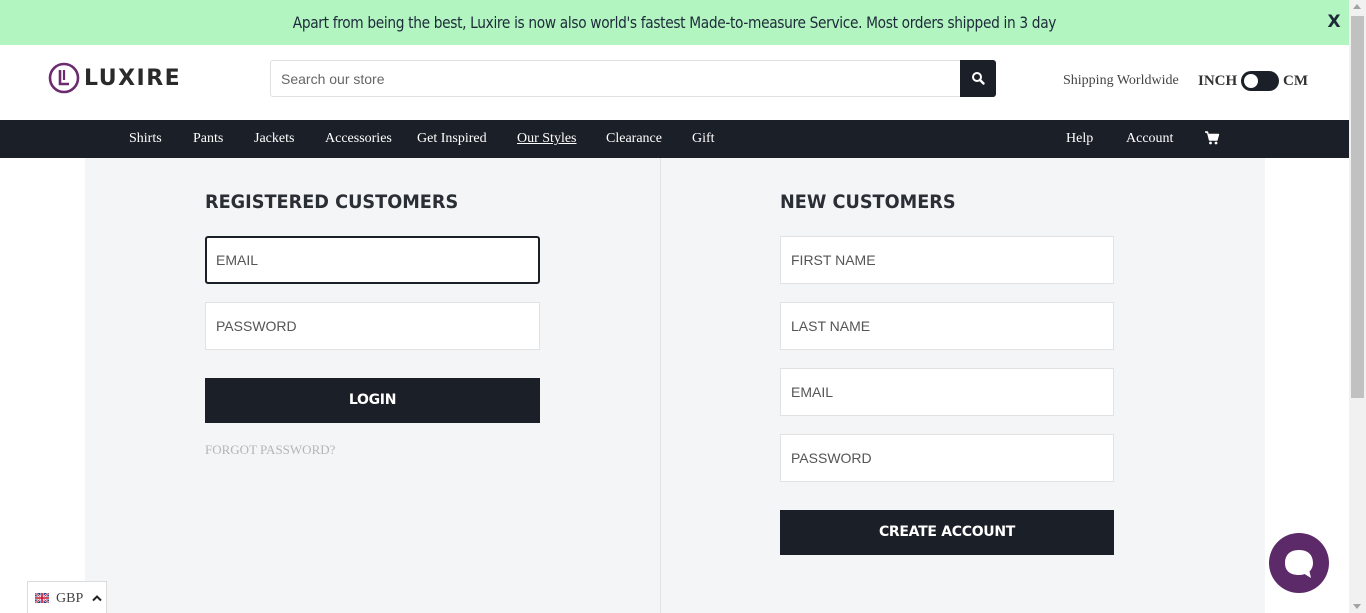  I want to click on nav-item-pants: Pants, so click(208, 139).